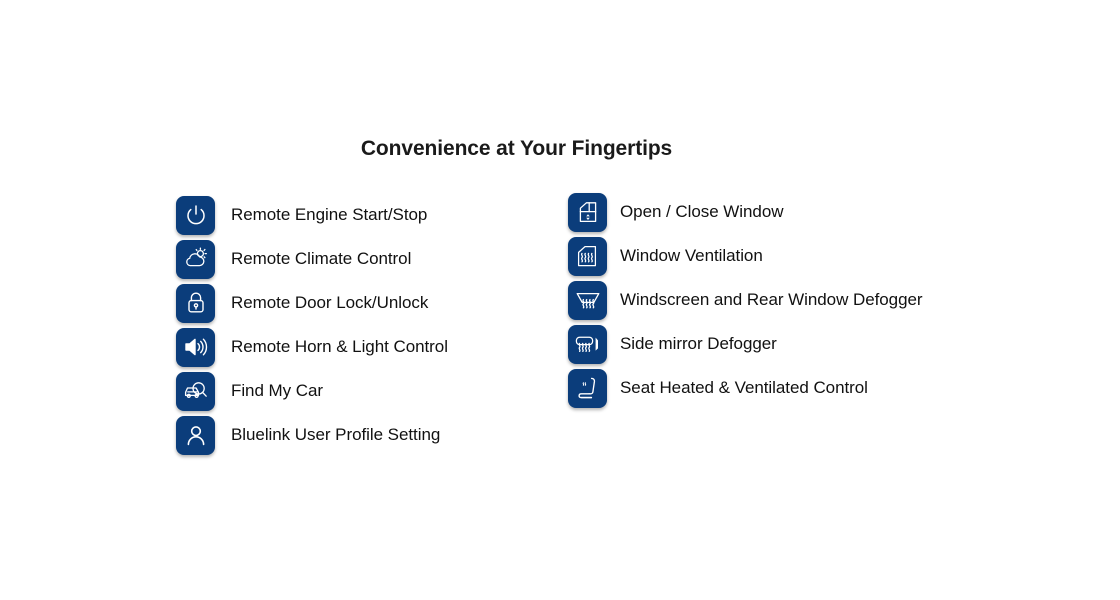 The width and height of the screenshot is (1120, 600). Describe the element at coordinates (277, 390) in the screenshot. I see `feature-label: Find My Car` at that location.